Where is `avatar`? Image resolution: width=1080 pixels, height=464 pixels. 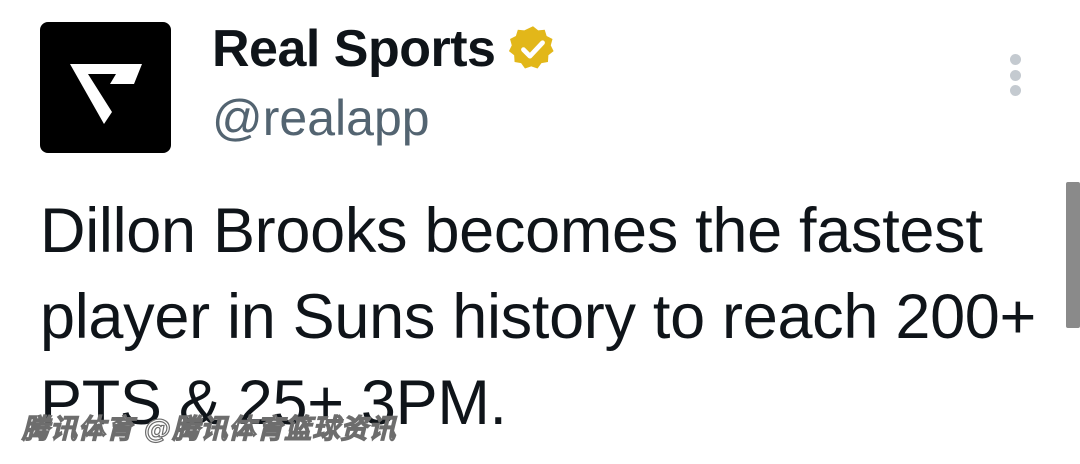
avatar is located at coordinates (105, 87).